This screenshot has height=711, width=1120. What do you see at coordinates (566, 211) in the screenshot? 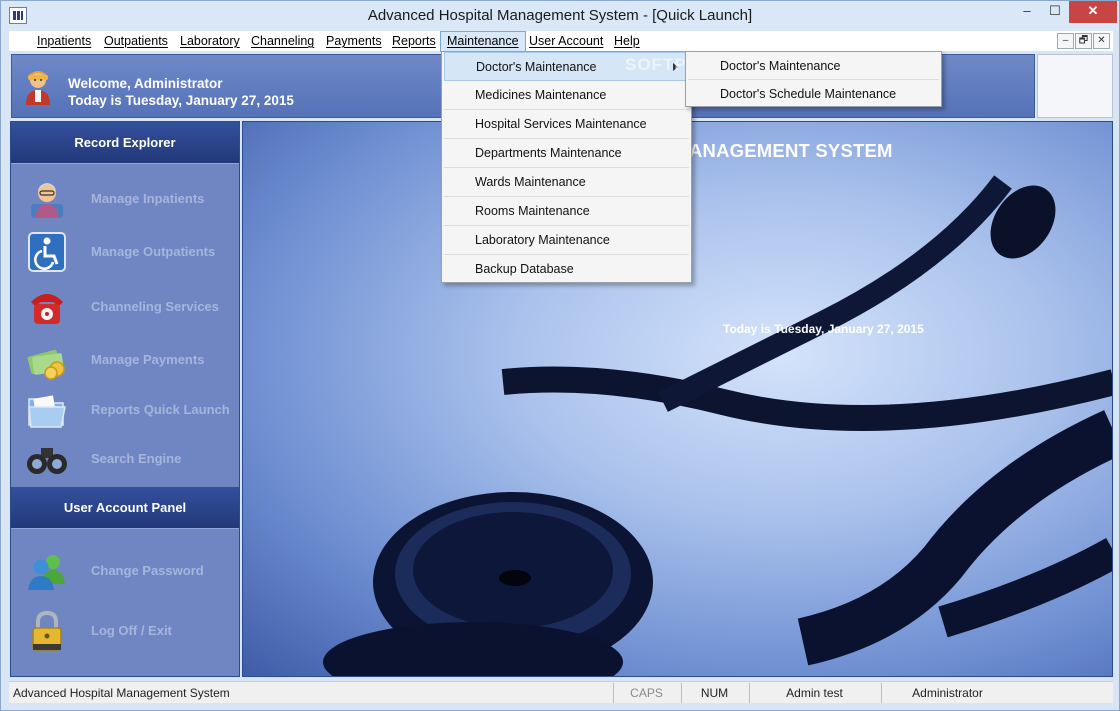
I see `menu-item-rooms-maintenance: Rooms Maintenance` at bounding box center [566, 211].